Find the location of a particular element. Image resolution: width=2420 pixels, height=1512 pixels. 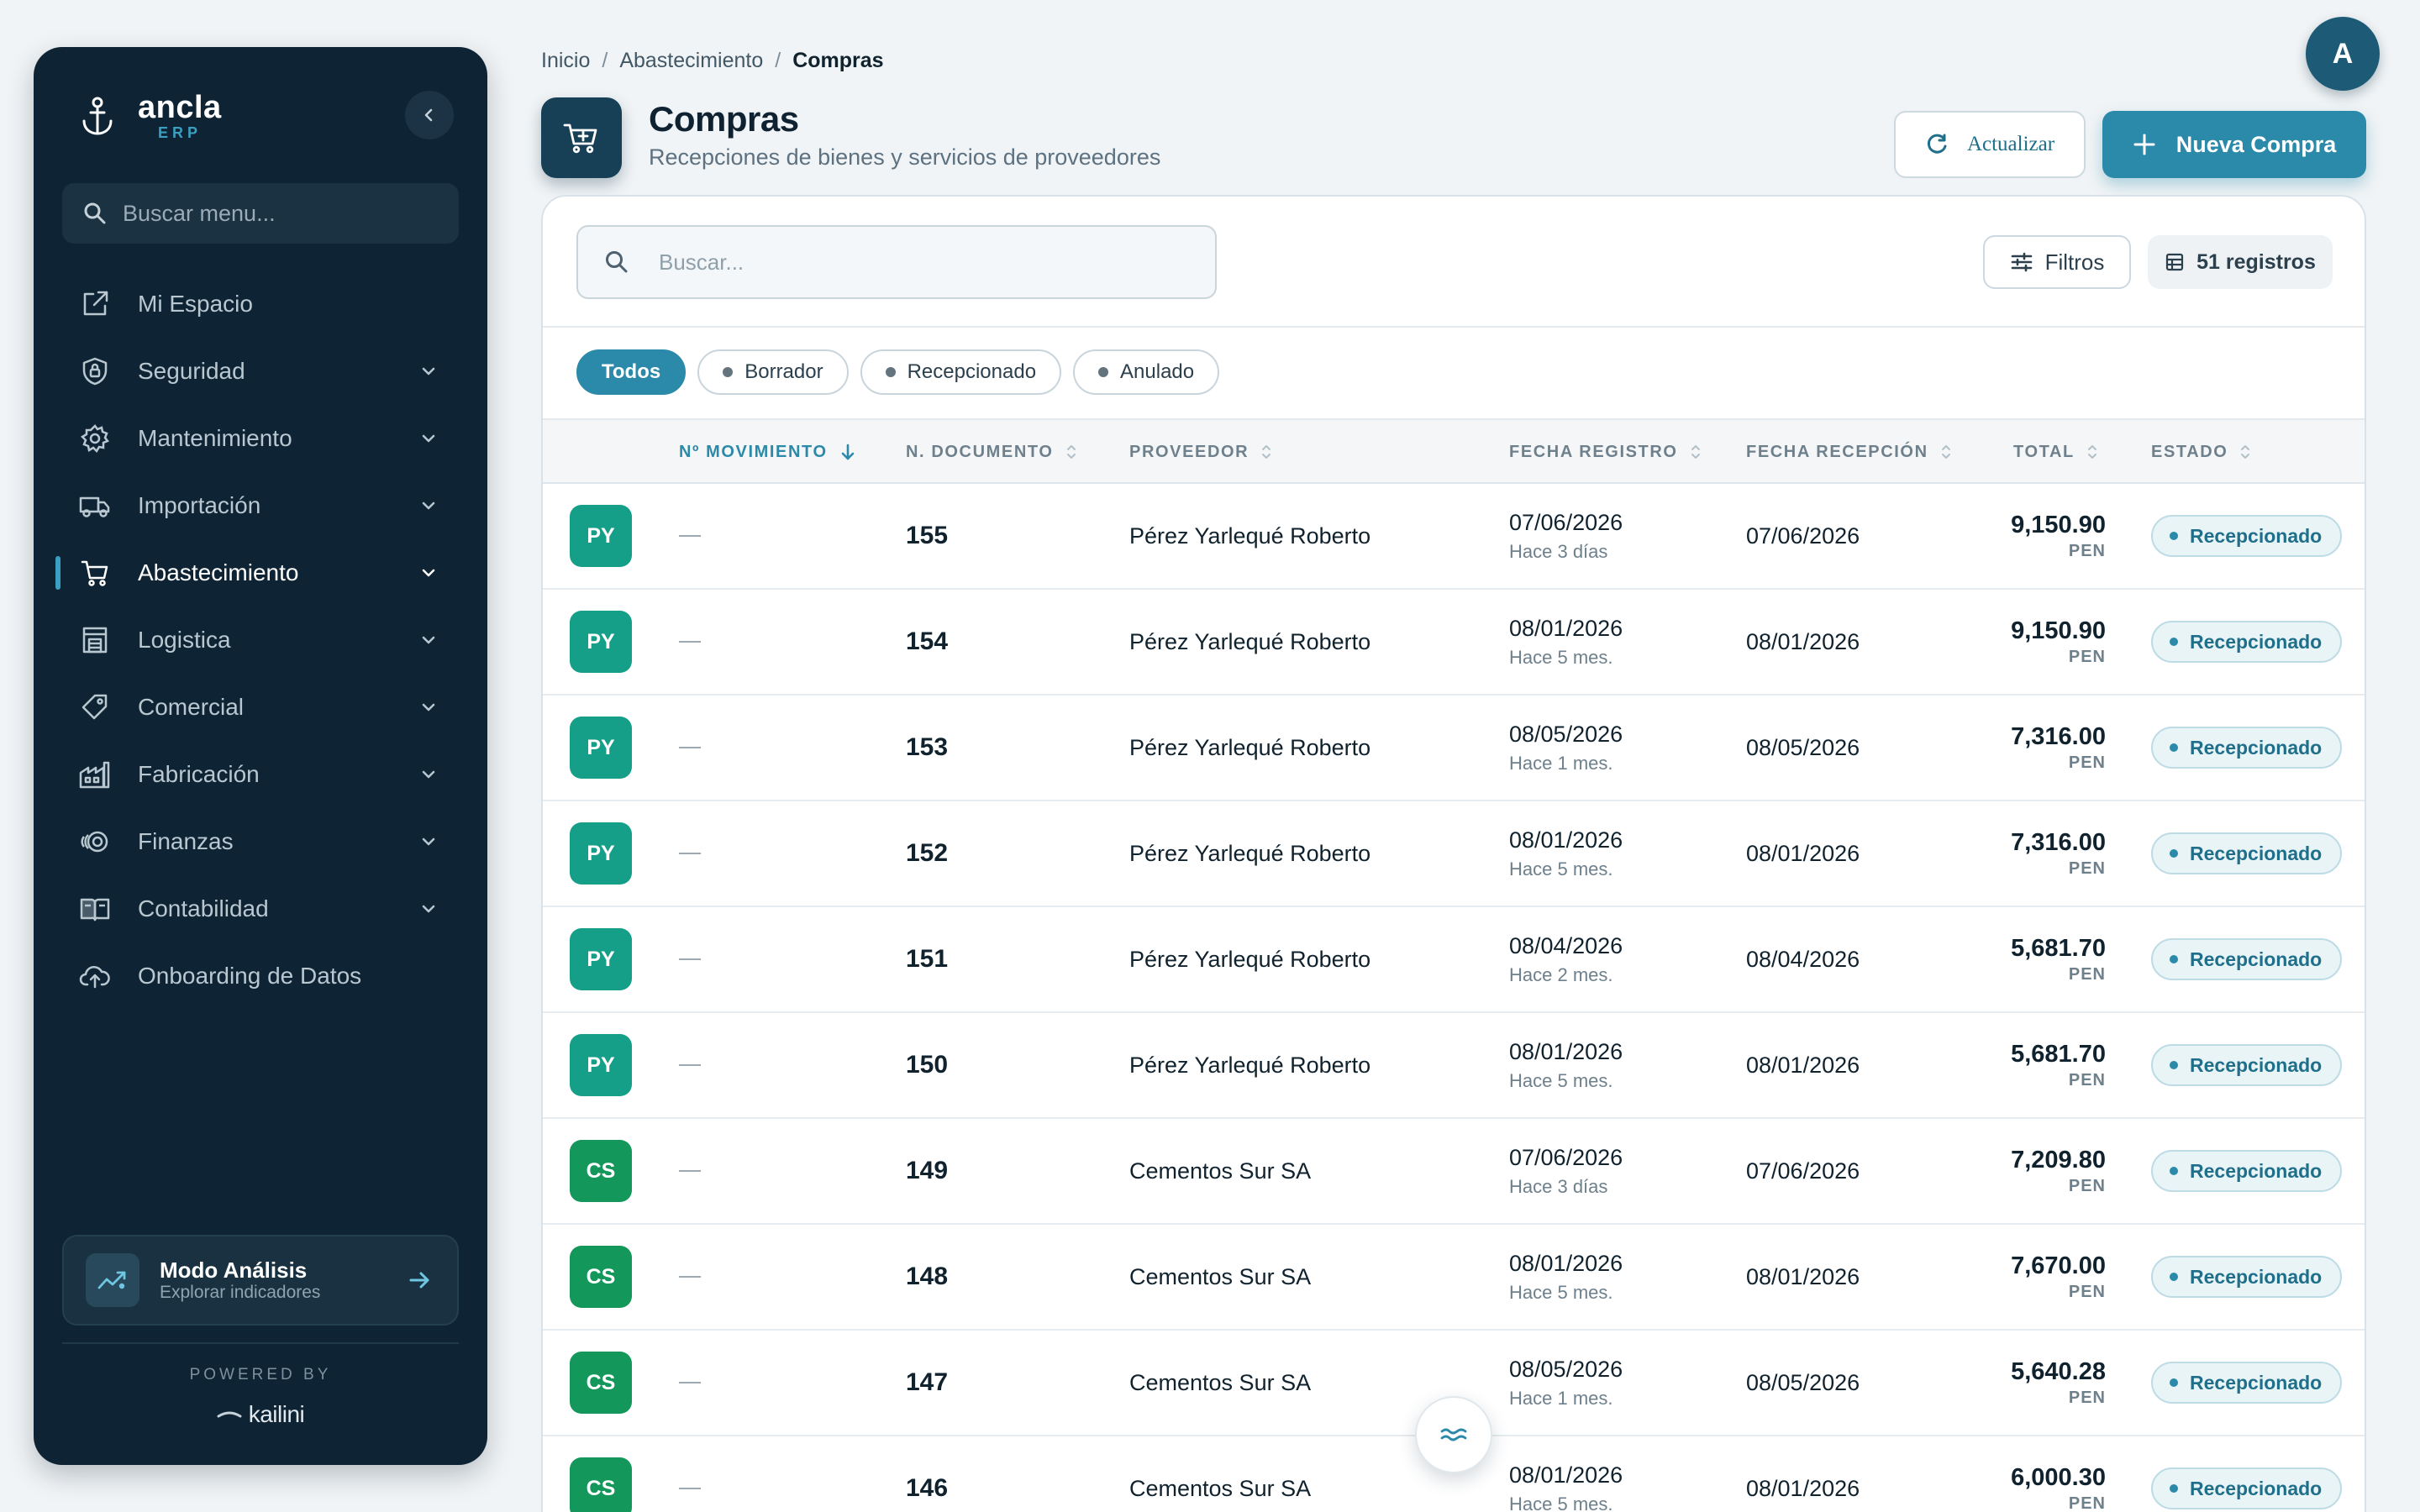

chip-todos: Todos is located at coordinates (631, 372).